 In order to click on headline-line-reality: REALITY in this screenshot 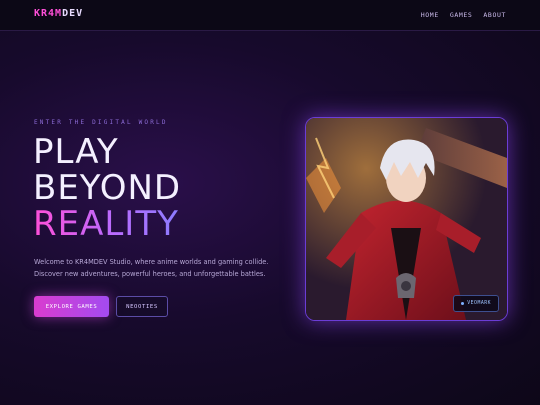, I will do `click(107, 224)`.